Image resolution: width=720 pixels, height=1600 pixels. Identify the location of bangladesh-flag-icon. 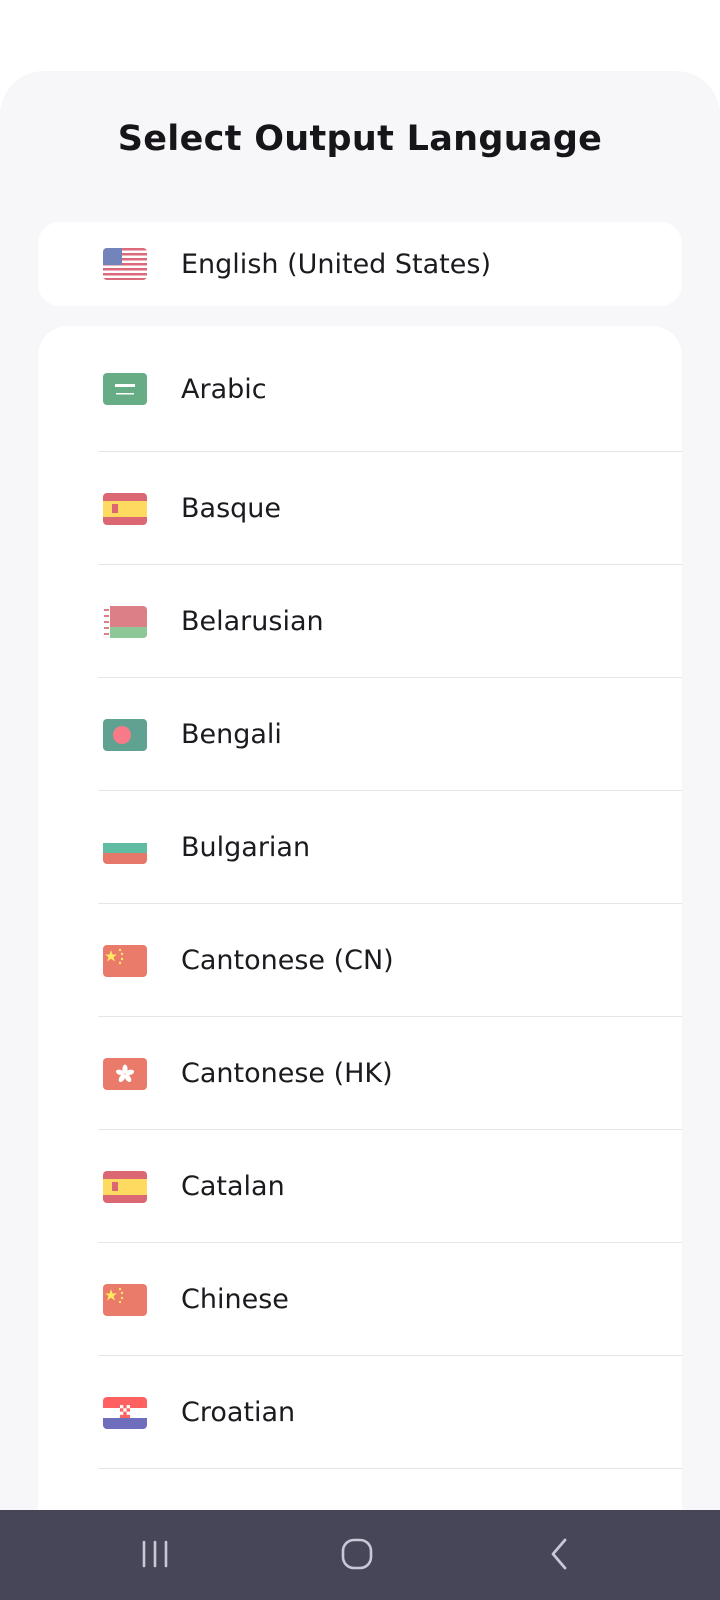
(125, 734).